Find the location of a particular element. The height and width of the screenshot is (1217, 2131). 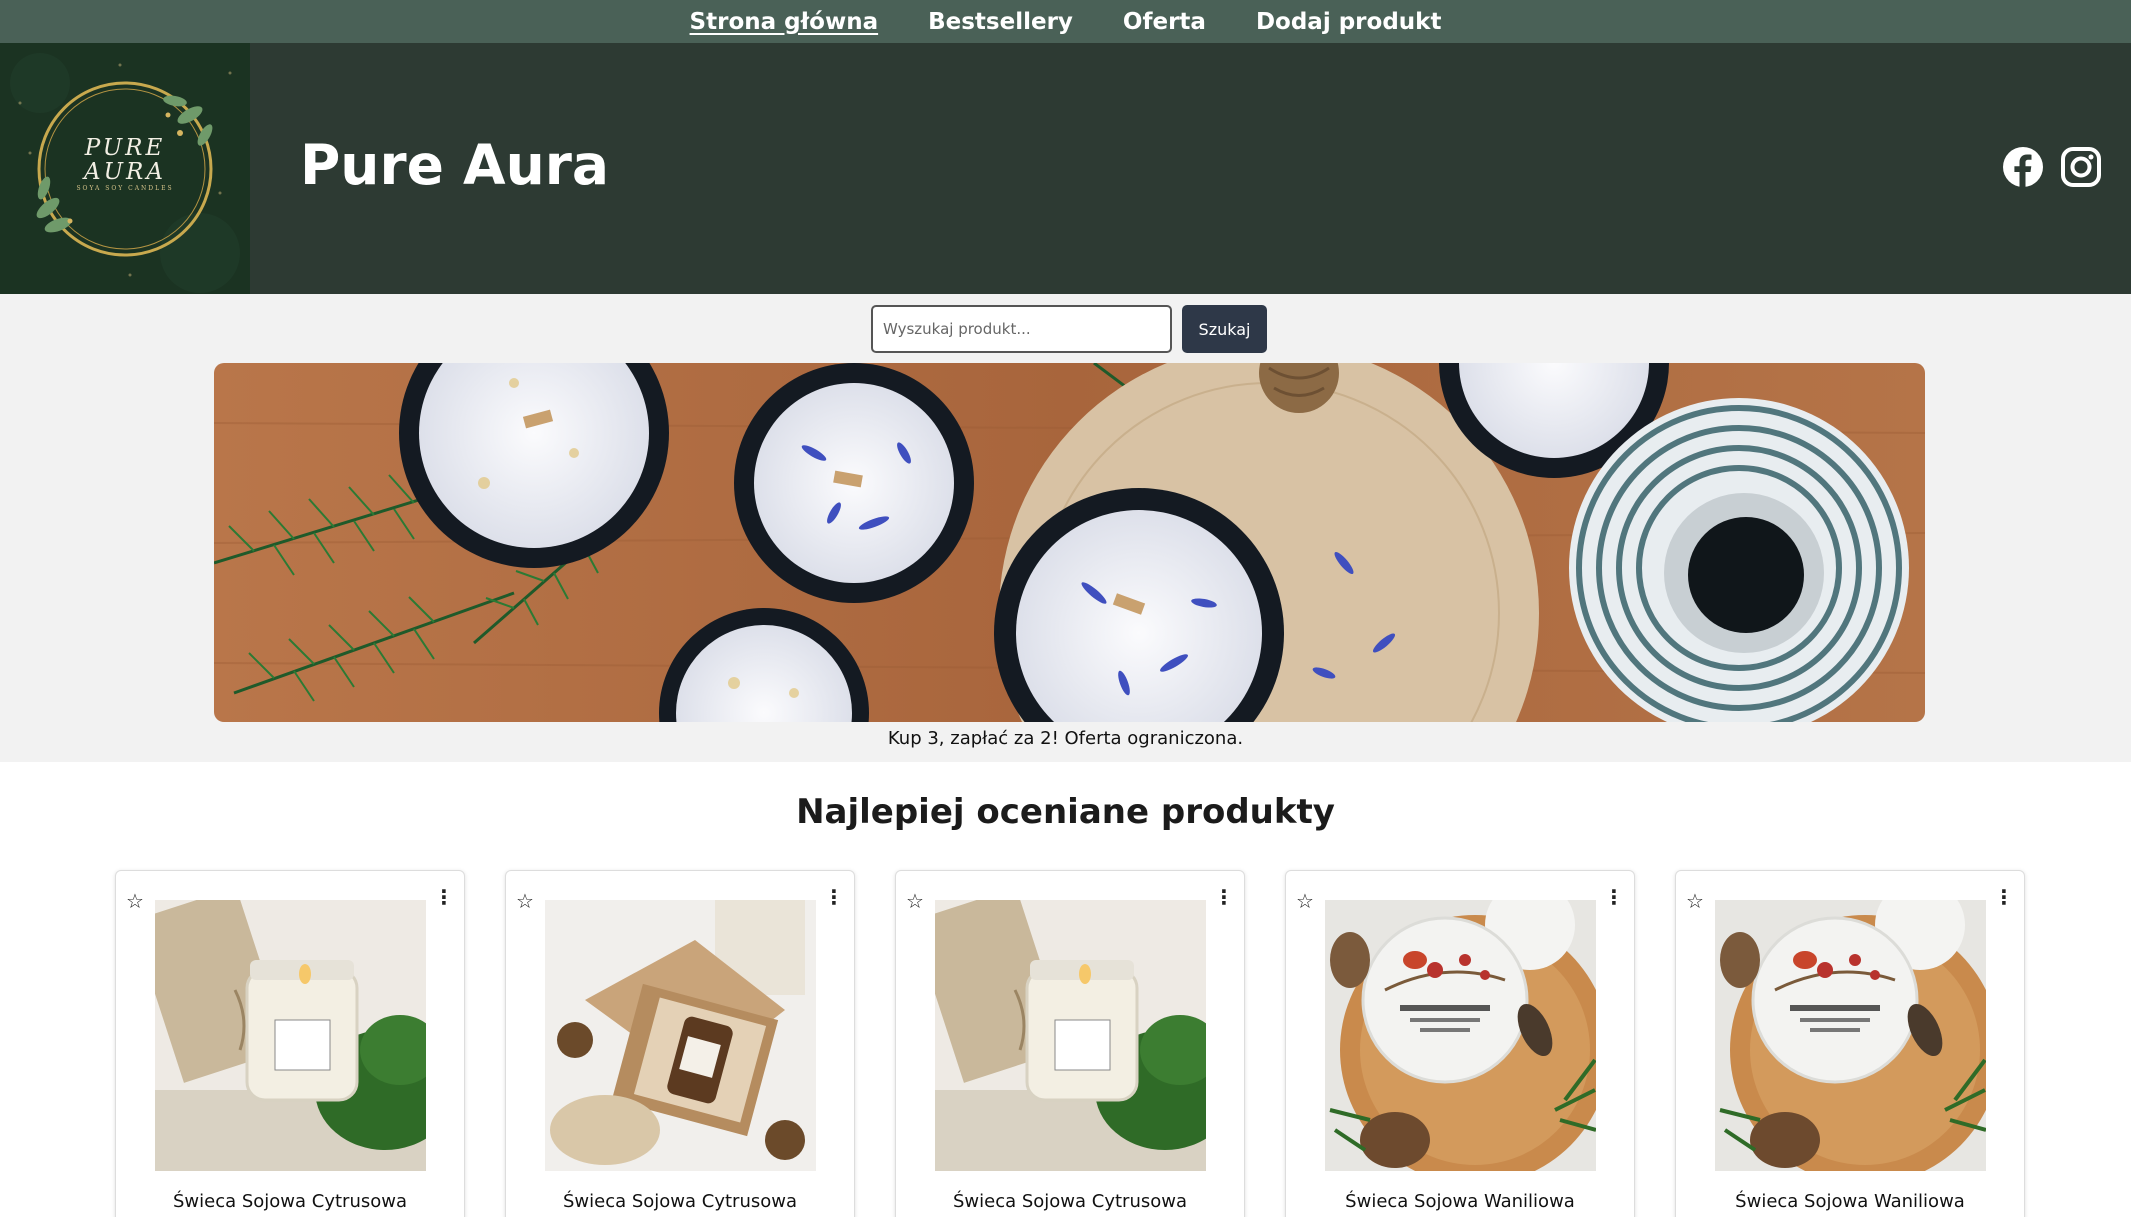

nav-offer: Oferta is located at coordinates (1164, 22).